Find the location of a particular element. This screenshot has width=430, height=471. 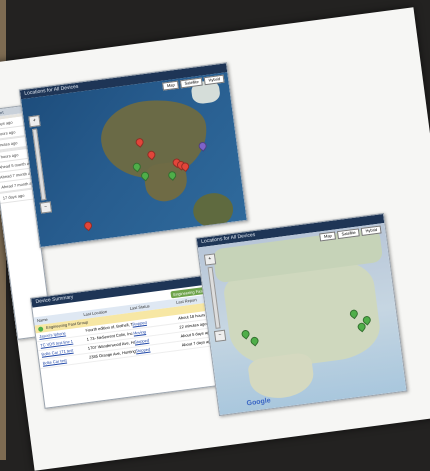

map-pin is located at coordinates (88, 226).